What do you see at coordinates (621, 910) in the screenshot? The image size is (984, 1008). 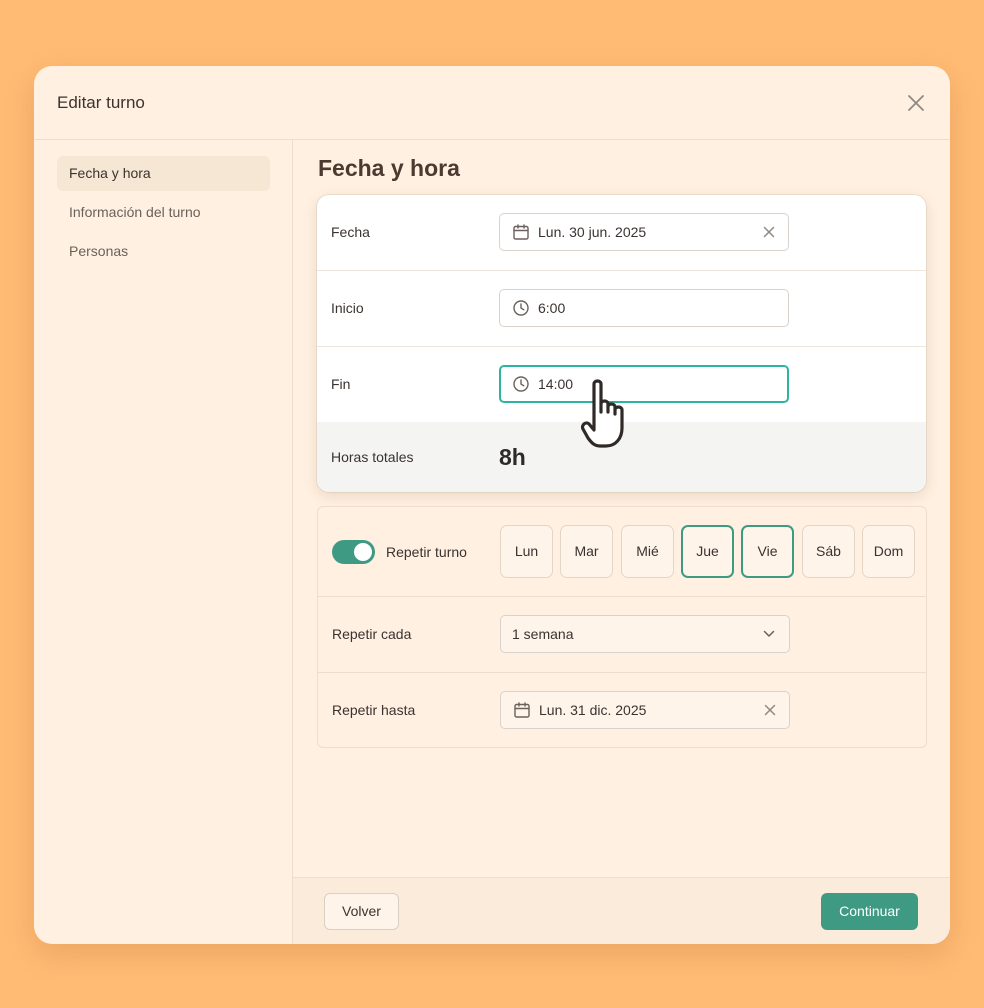 I see `modal-footer: Volver Continuar` at bounding box center [621, 910].